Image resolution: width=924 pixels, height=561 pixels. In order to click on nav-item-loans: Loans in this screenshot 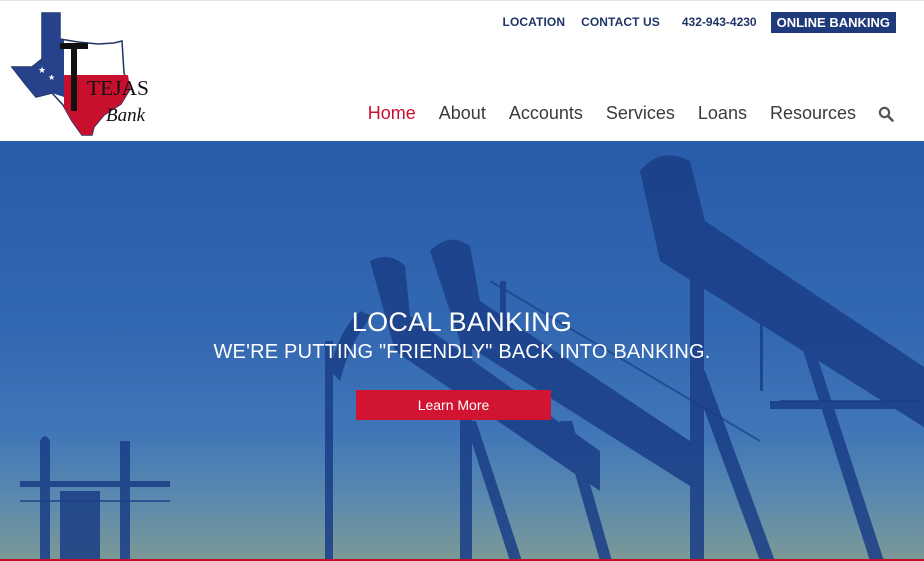, I will do `click(722, 113)`.